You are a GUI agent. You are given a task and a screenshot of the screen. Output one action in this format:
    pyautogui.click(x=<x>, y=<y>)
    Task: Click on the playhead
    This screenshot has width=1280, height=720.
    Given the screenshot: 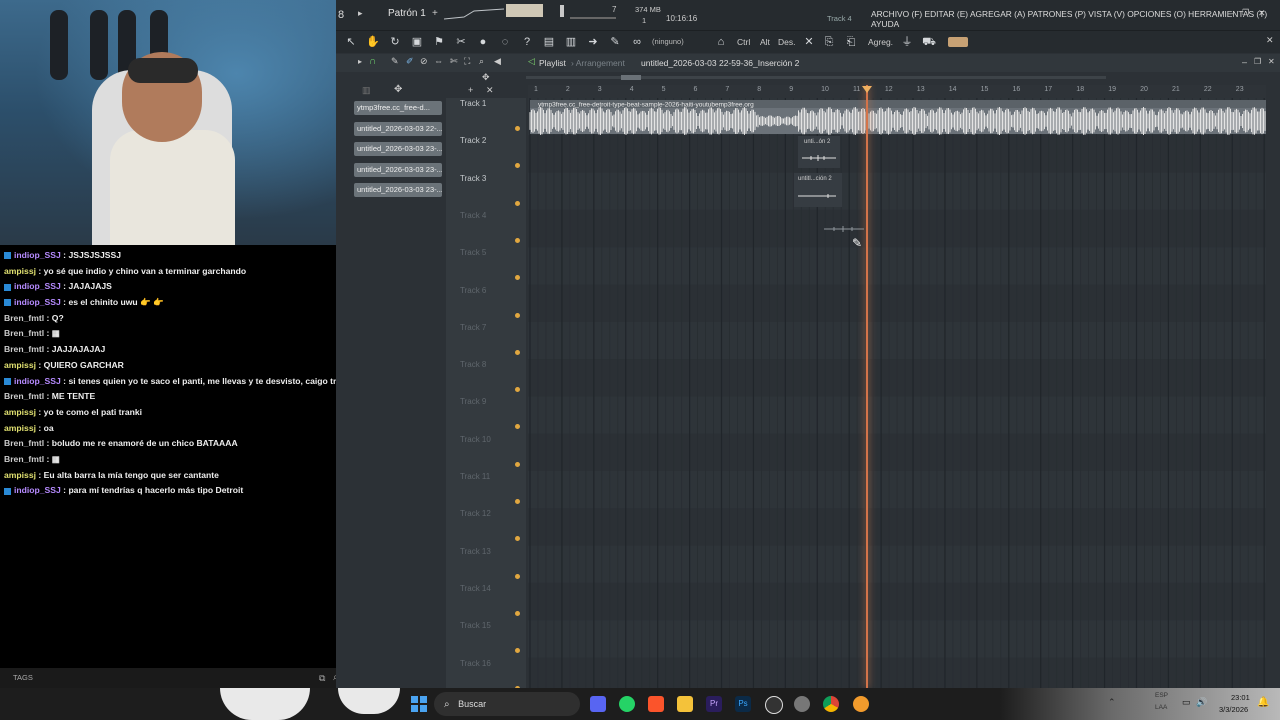 What is the action you would take?
    pyautogui.click(x=867, y=386)
    